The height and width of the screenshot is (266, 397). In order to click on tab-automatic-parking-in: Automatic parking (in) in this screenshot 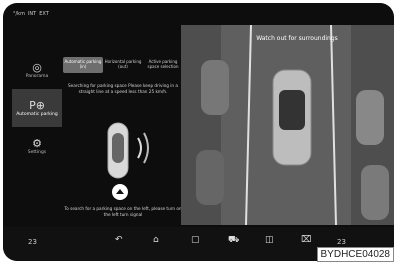, I will do `click(83, 65)`.